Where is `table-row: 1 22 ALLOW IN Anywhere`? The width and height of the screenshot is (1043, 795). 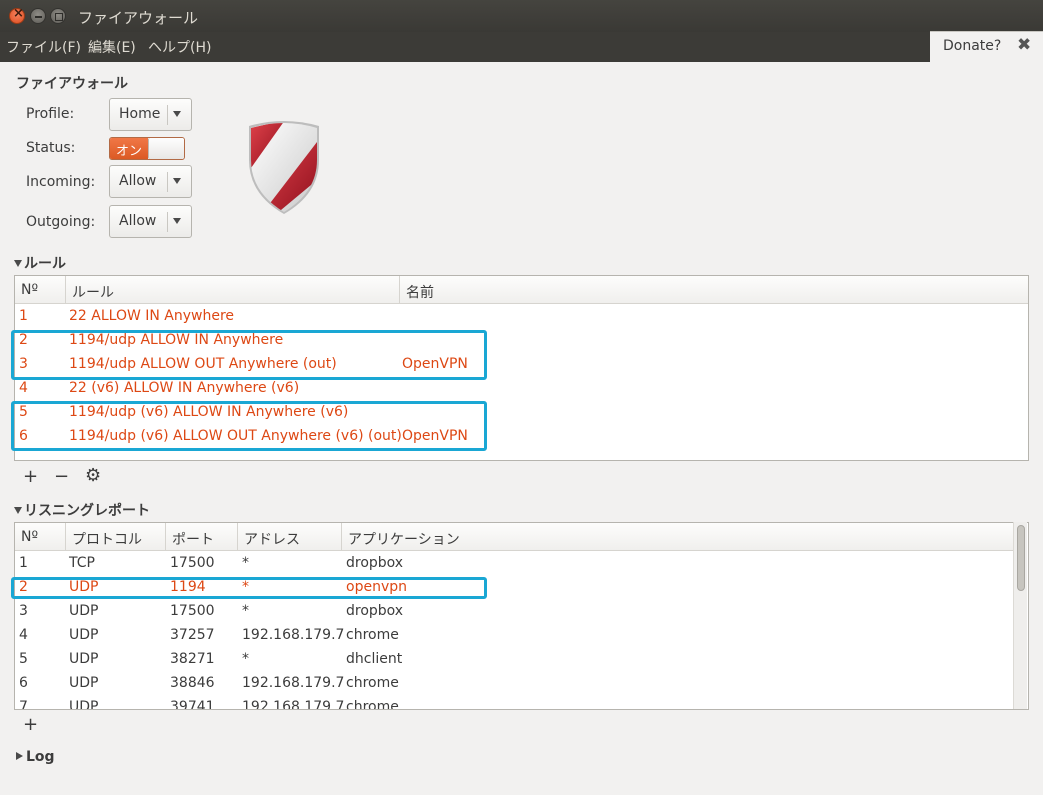 table-row: 1 22 ALLOW IN Anywhere is located at coordinates (521, 317).